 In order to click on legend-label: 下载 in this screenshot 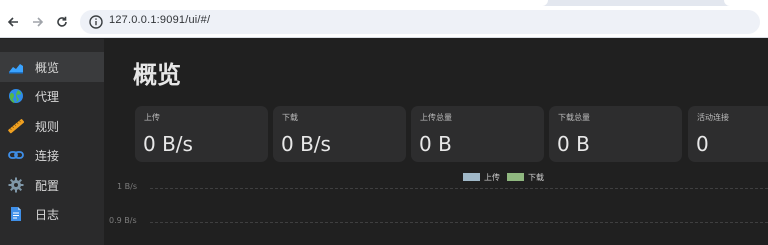, I will do `click(536, 177)`.